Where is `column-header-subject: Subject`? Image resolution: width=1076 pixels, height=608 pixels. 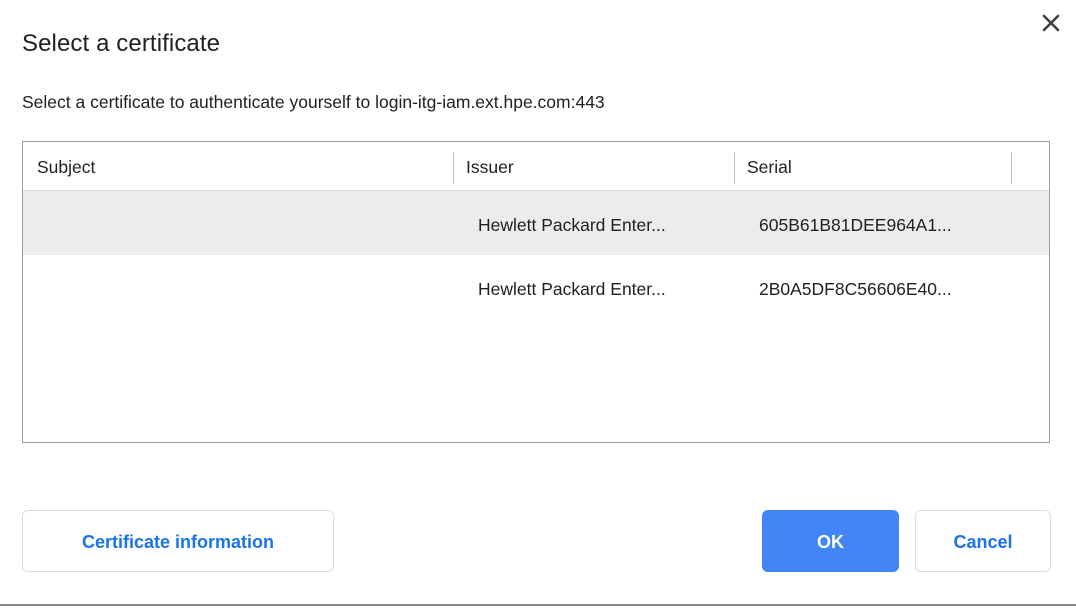
column-header-subject: Subject is located at coordinates (66, 166).